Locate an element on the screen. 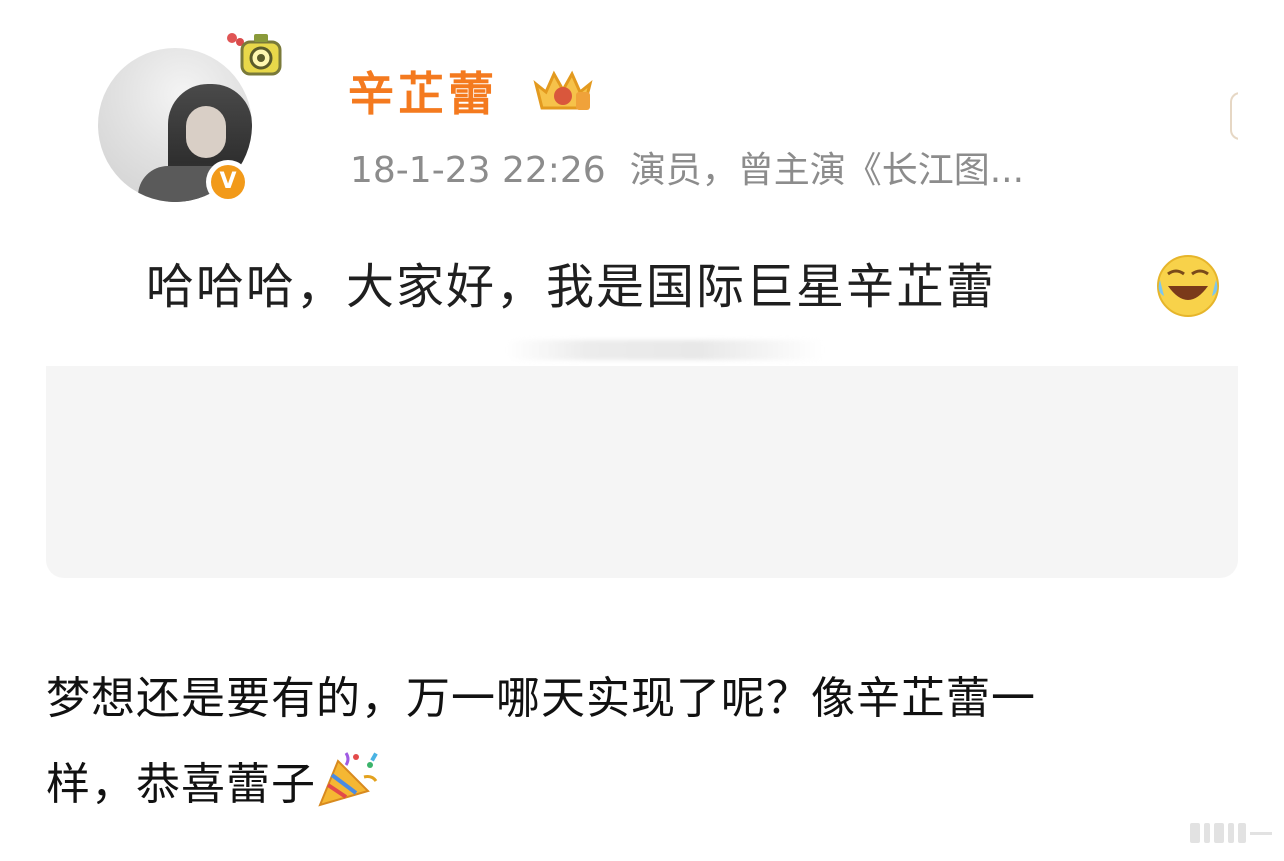  post-timestamp: 18-1-23 22:26 is located at coordinates (478, 170).